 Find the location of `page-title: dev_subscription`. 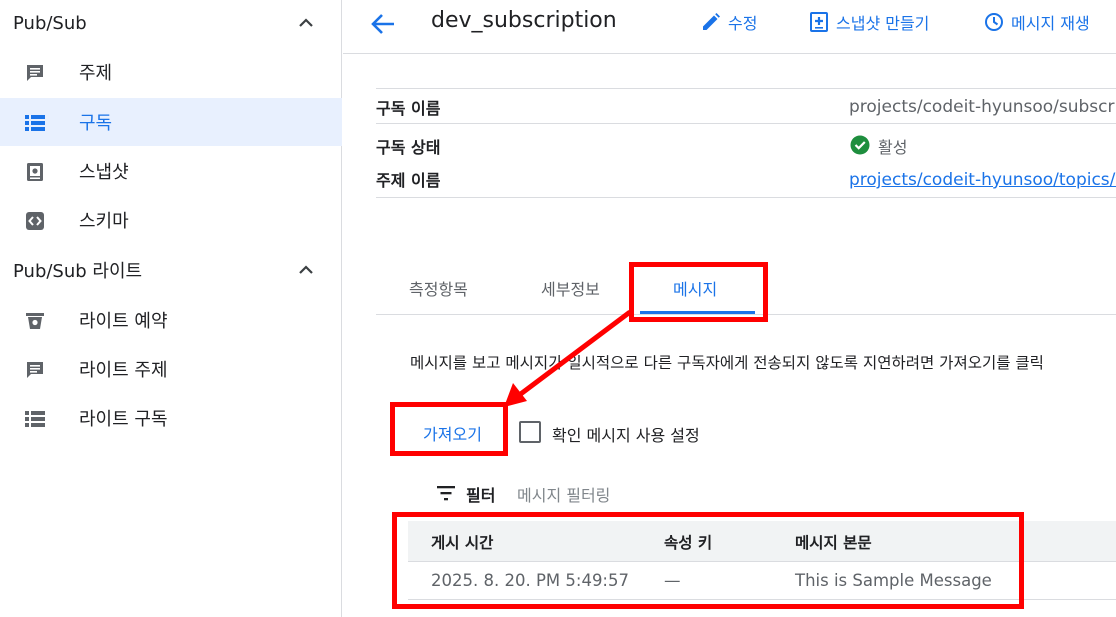

page-title: dev_subscription is located at coordinates (524, 20).